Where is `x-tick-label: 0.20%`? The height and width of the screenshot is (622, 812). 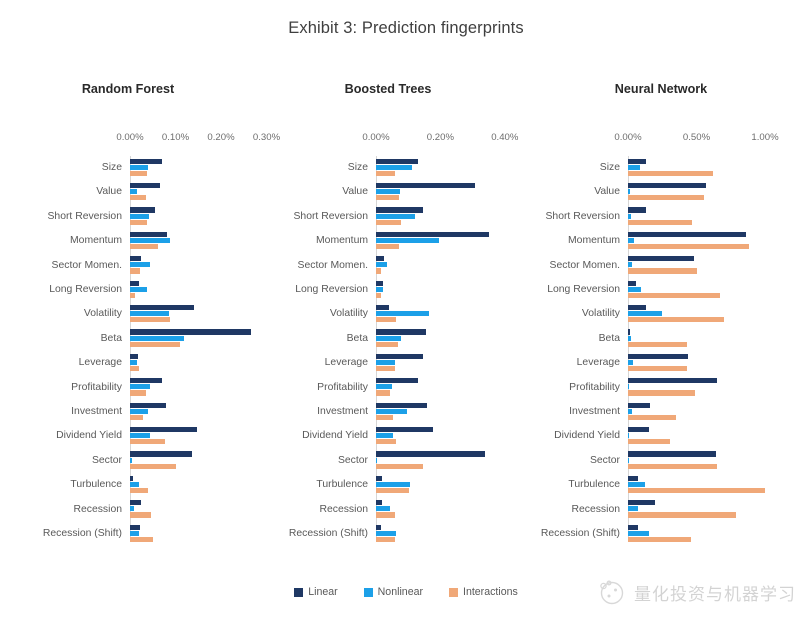
x-tick-label: 0.20% is located at coordinates (221, 137).